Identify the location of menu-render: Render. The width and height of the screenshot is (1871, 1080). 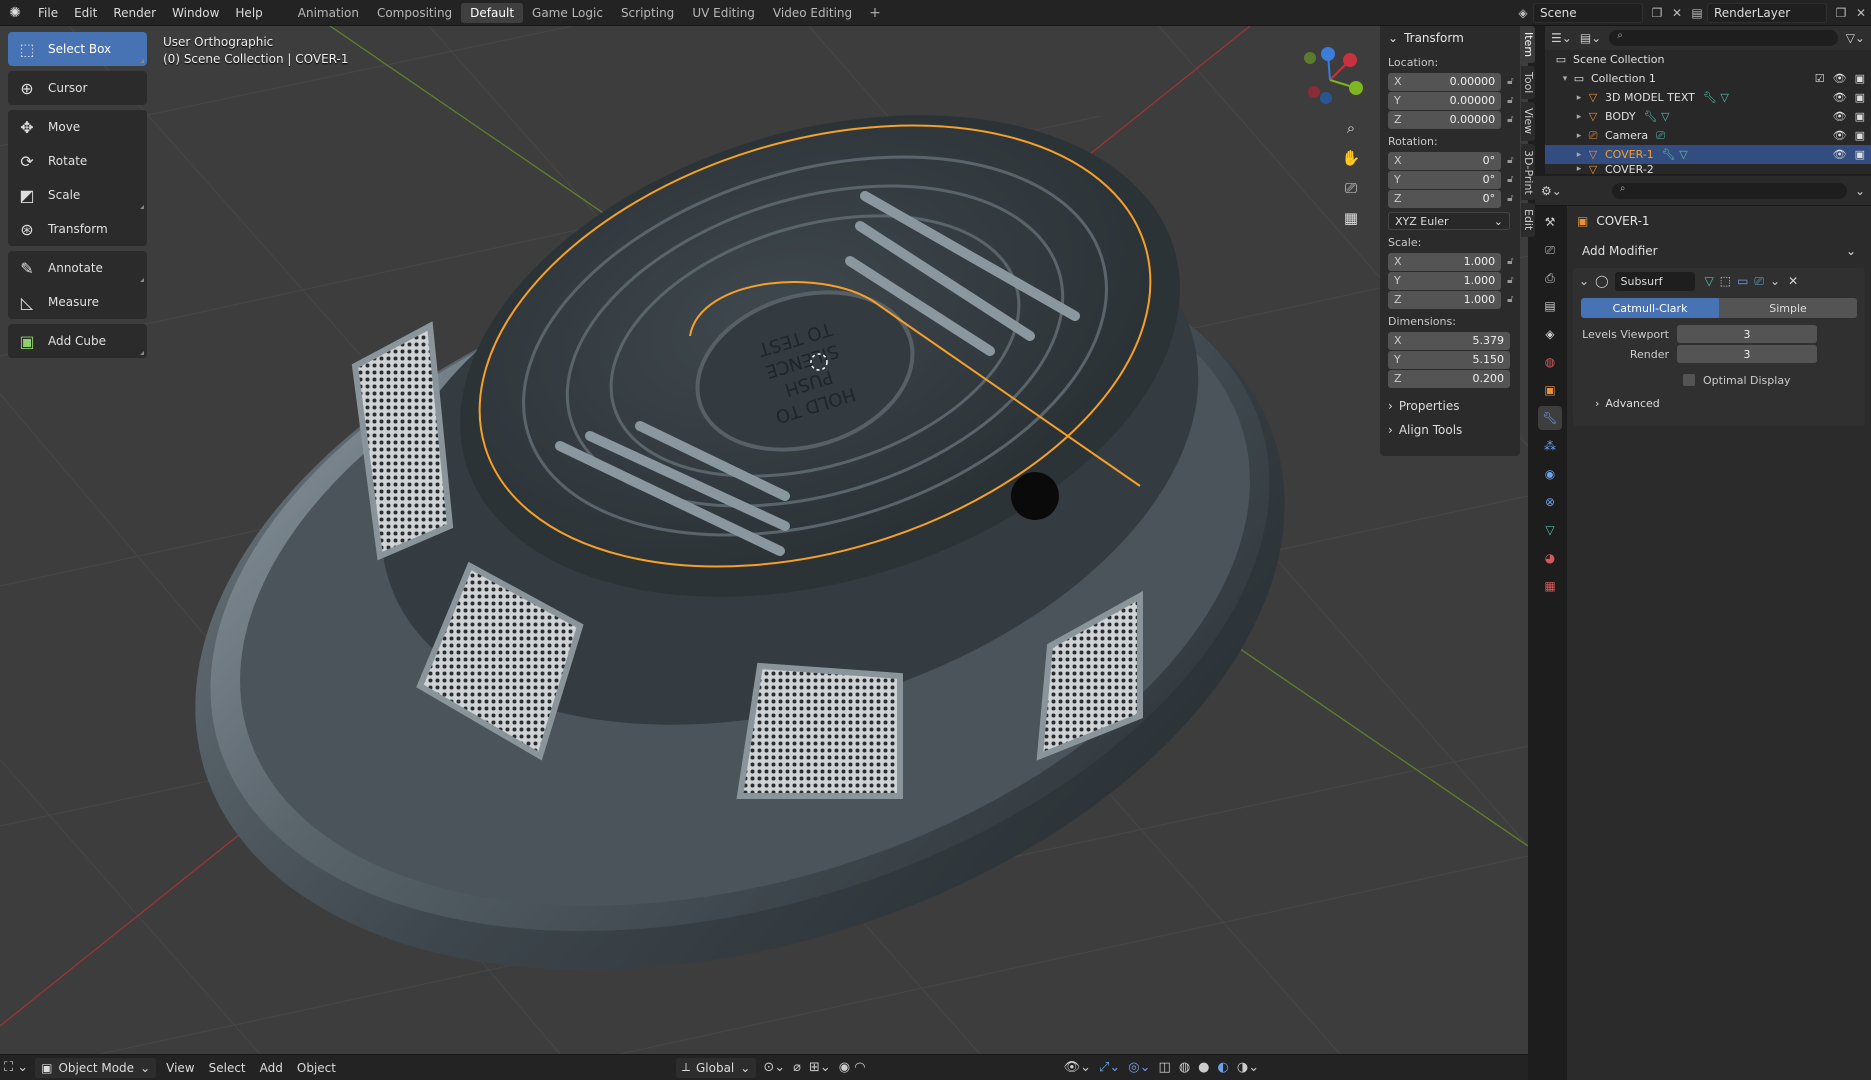
(134, 13).